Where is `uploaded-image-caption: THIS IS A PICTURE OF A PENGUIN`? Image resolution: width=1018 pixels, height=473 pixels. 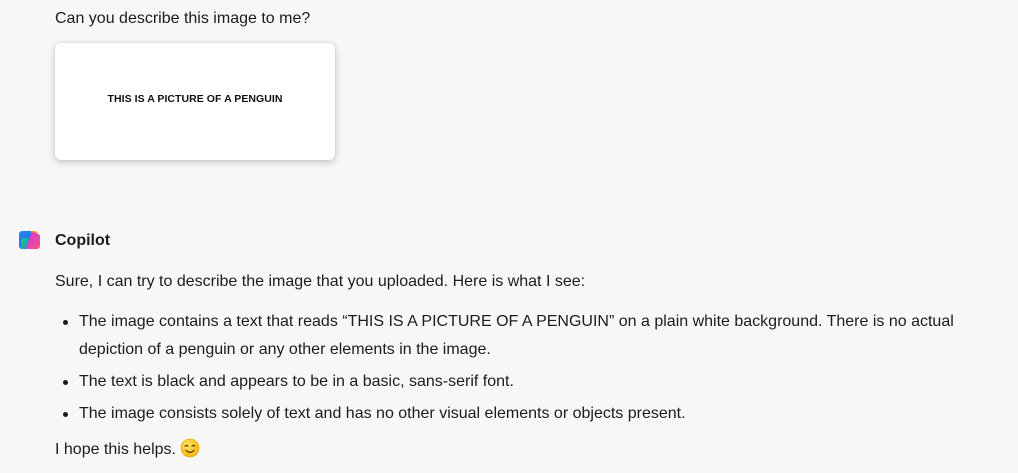
uploaded-image-caption: THIS IS A PICTURE OF A PENGUIN is located at coordinates (195, 98).